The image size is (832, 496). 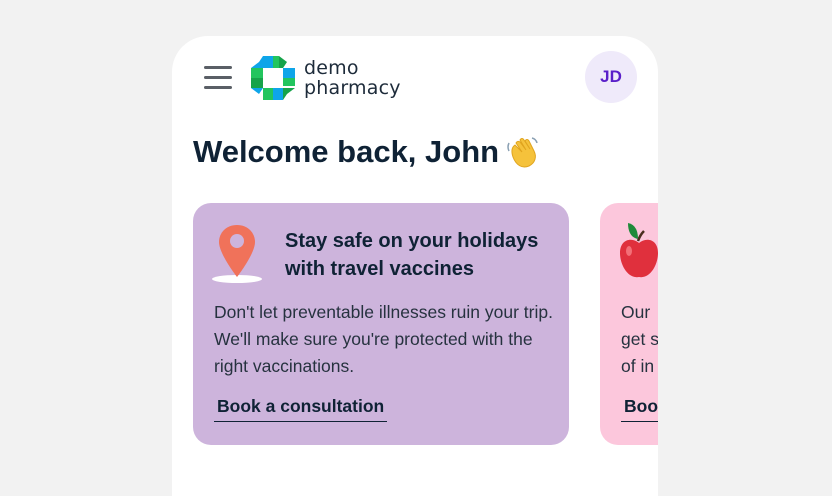 I want to click on card-body: Our get s of in, so click(x=639, y=339).